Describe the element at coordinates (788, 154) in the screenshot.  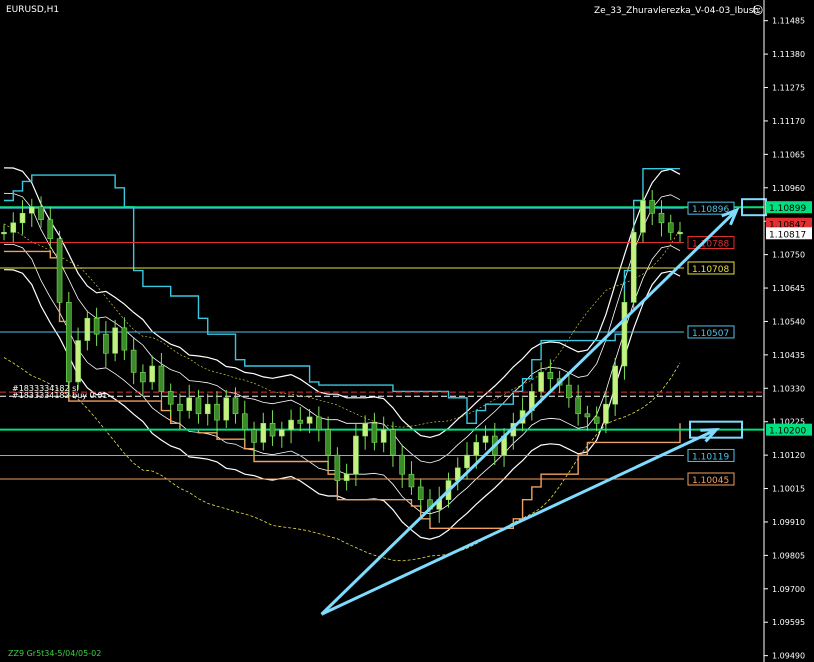
I see `axis-tick-label: 1.11065` at that location.